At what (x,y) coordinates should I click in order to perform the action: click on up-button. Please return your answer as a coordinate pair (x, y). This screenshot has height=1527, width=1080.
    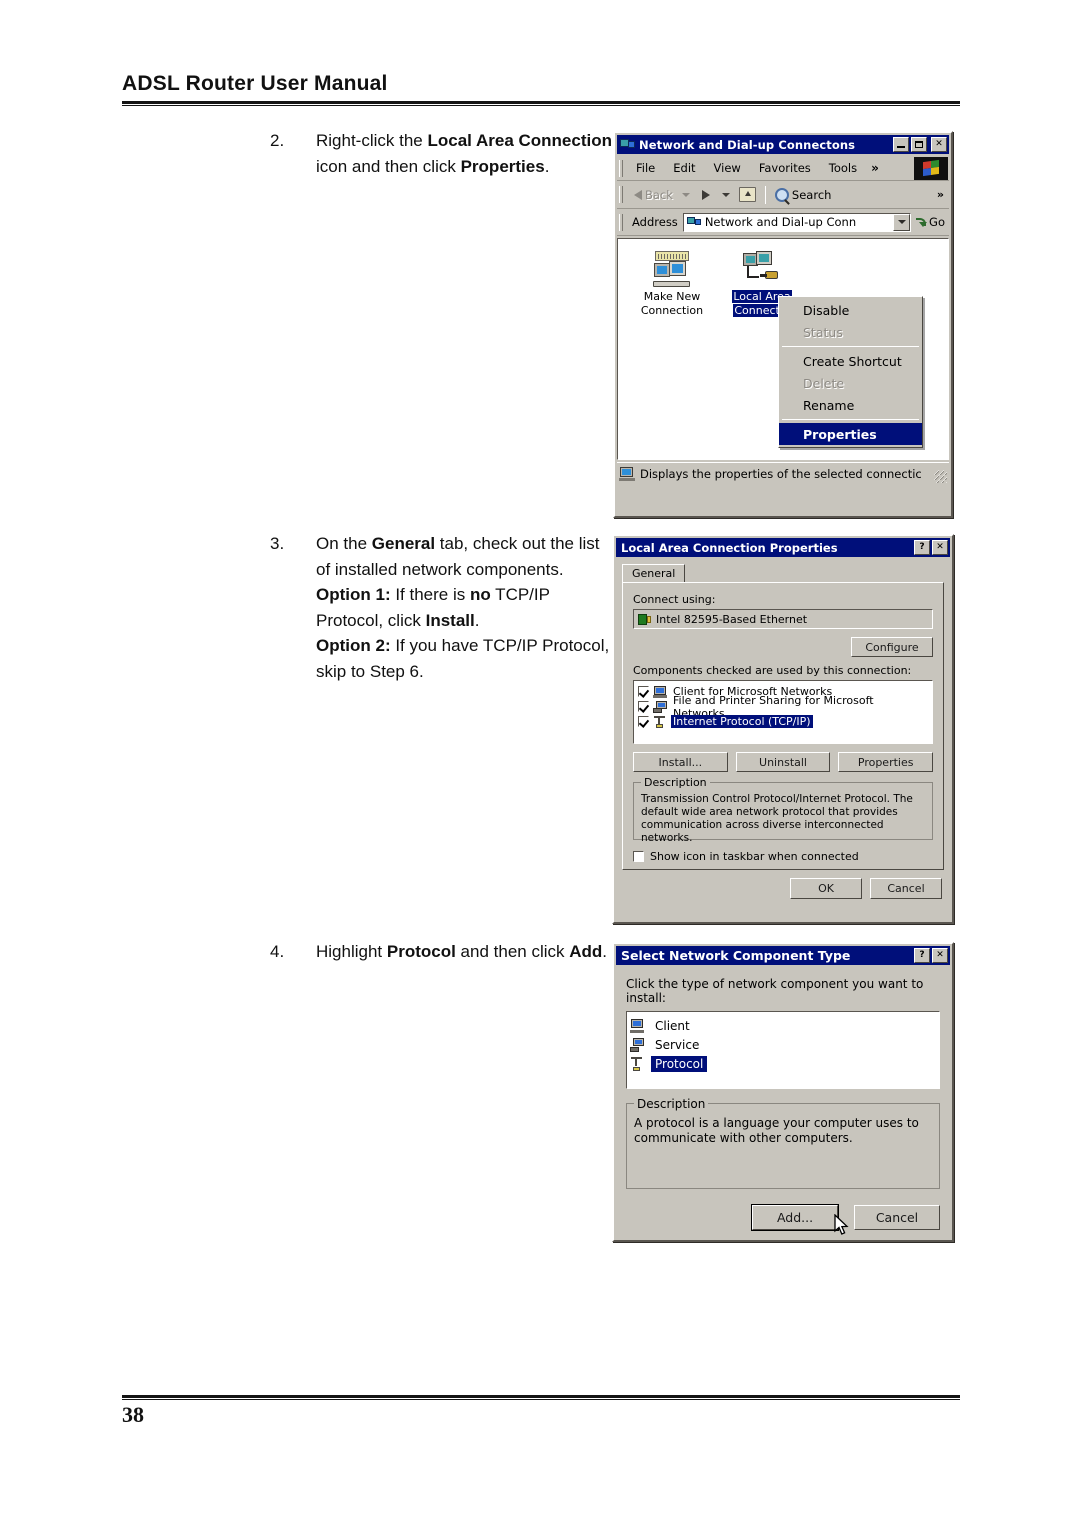
    Looking at the image, I should click on (747, 194).